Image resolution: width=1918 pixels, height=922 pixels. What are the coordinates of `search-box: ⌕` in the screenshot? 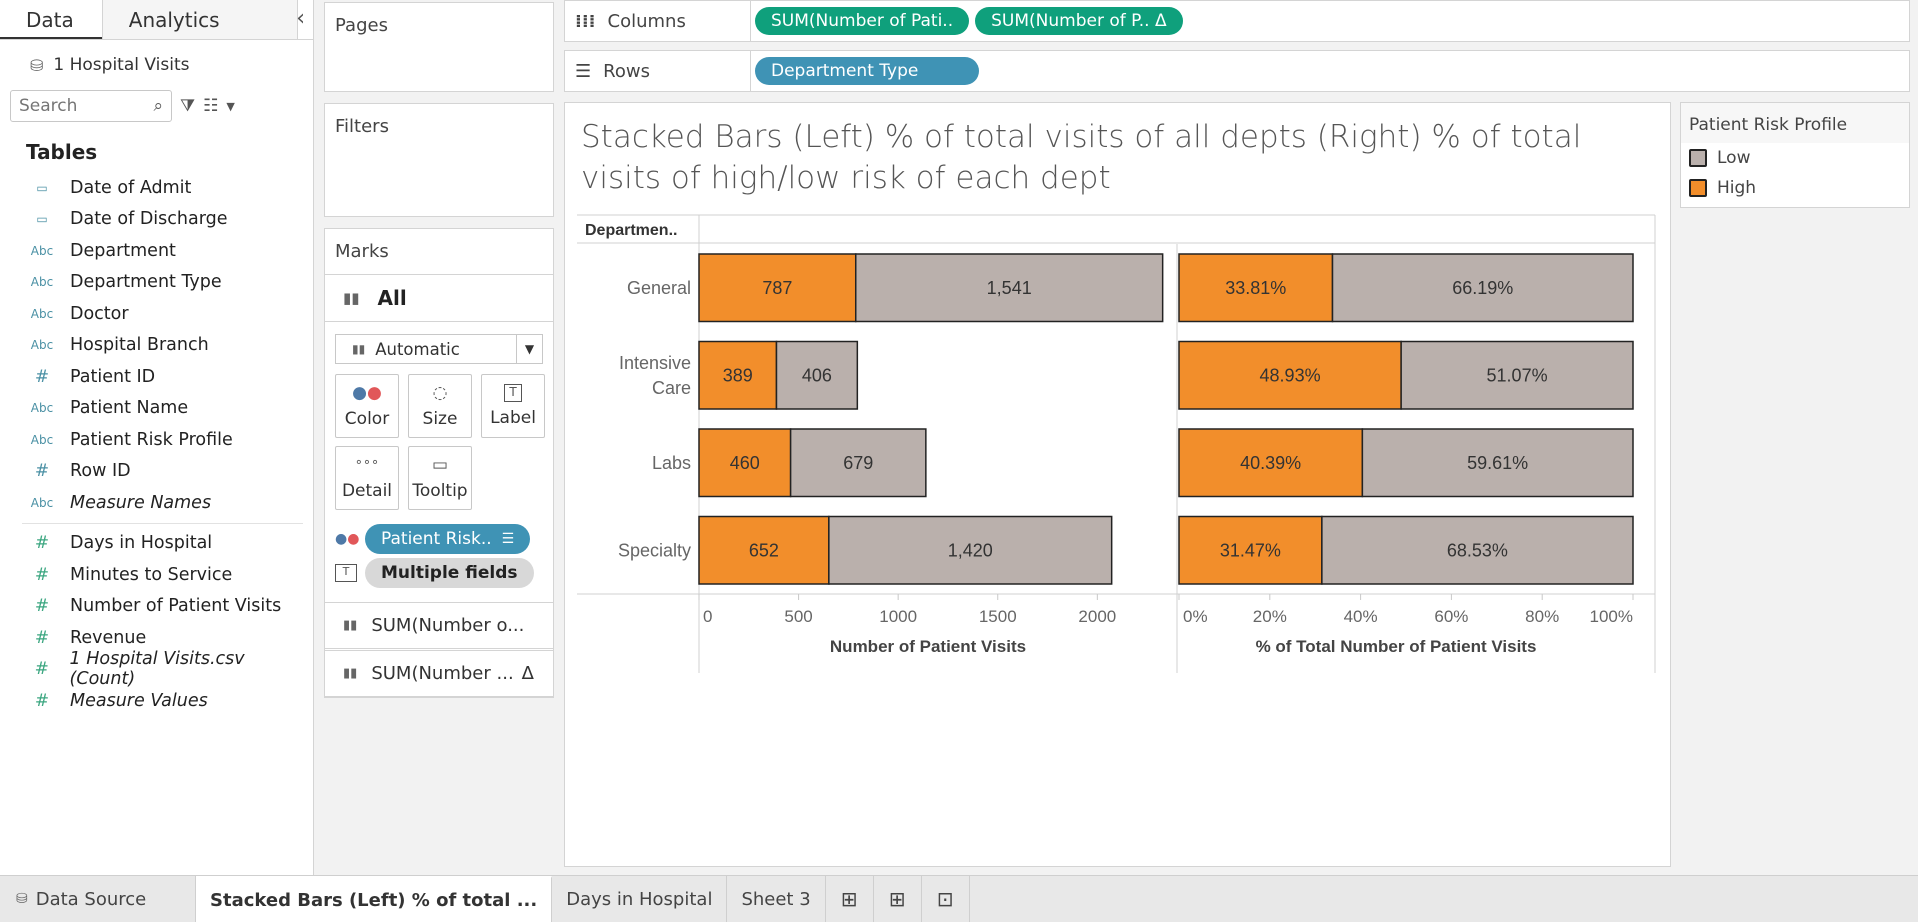 It's located at (91, 106).